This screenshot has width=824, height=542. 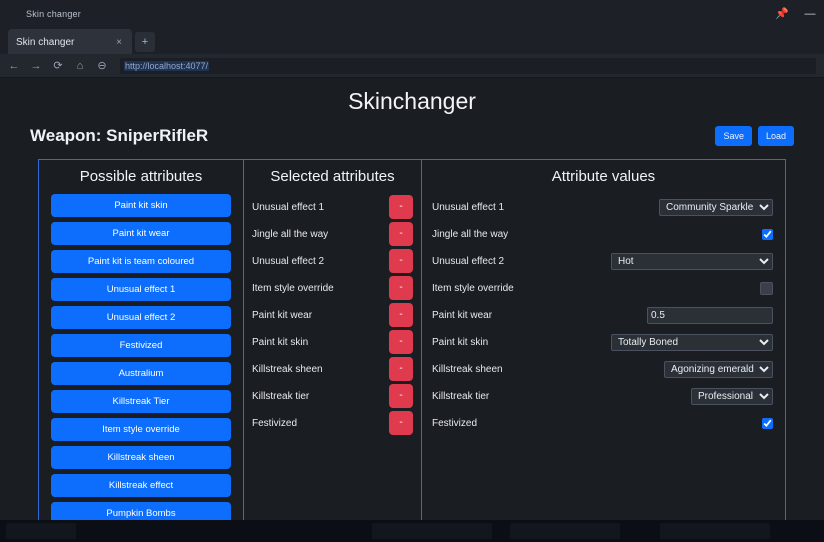 I want to click on attribute-value-select: Hot, so click(x=692, y=261).